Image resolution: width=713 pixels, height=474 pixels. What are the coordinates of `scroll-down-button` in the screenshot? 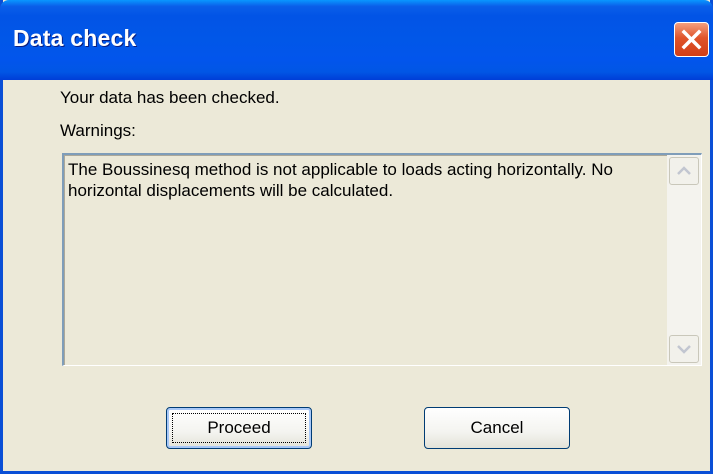 It's located at (684, 349).